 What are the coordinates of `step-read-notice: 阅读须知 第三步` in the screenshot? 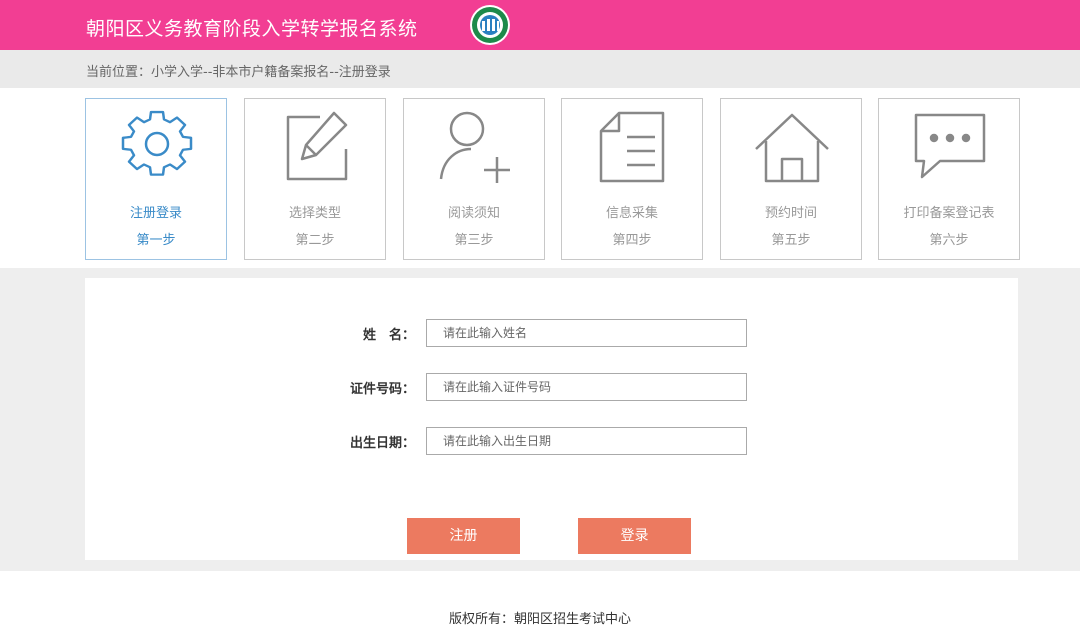 It's located at (474, 179).